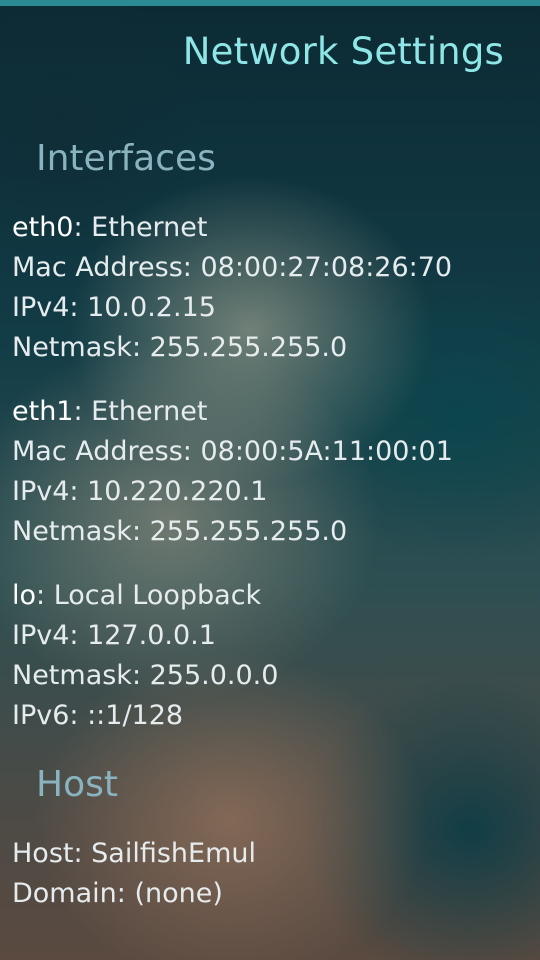 This screenshot has height=960, width=540. I want to click on host-name: Host: SailfishEmul, so click(134, 853).